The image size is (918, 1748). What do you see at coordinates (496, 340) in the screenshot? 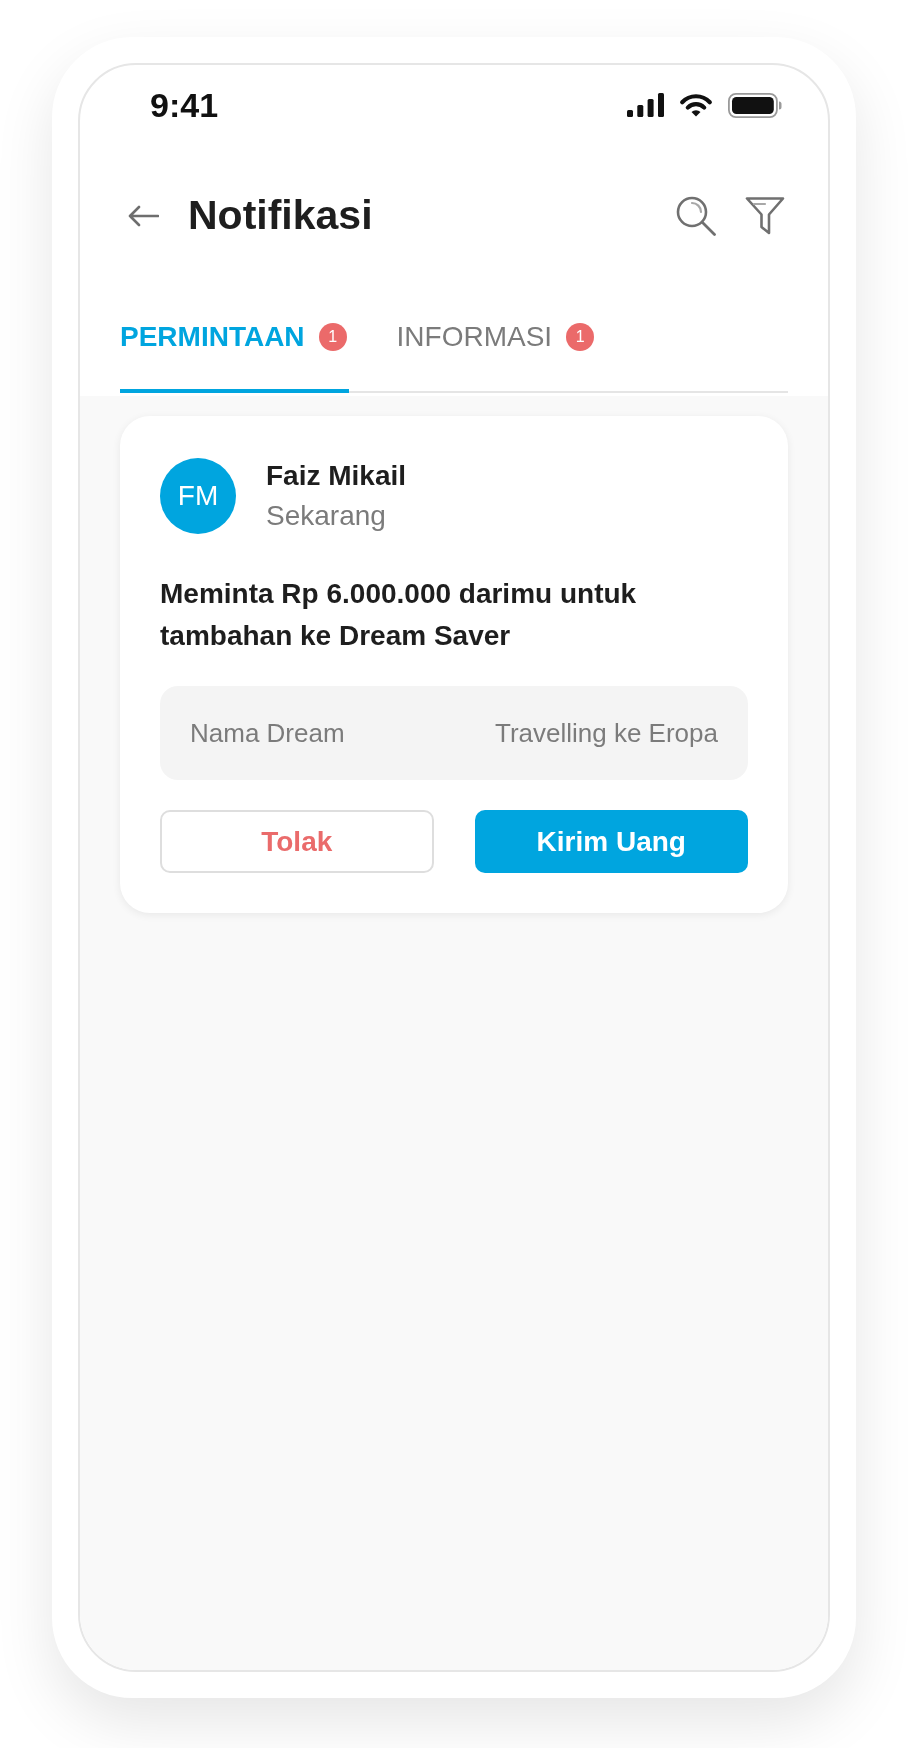
I see `tab: INFORMASI 1` at bounding box center [496, 340].